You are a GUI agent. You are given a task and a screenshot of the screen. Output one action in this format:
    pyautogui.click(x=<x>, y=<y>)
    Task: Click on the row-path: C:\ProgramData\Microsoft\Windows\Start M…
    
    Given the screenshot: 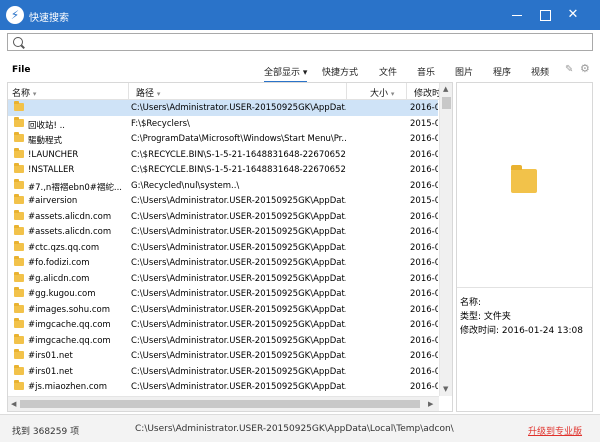 What is the action you would take?
    pyautogui.click(x=238, y=139)
    